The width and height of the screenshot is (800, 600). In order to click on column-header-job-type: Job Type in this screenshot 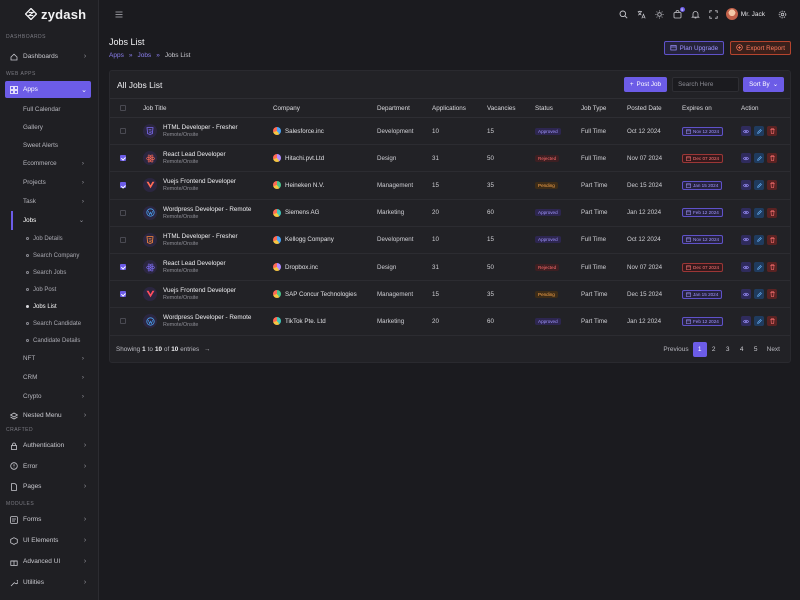, I will do `click(604, 108)`.